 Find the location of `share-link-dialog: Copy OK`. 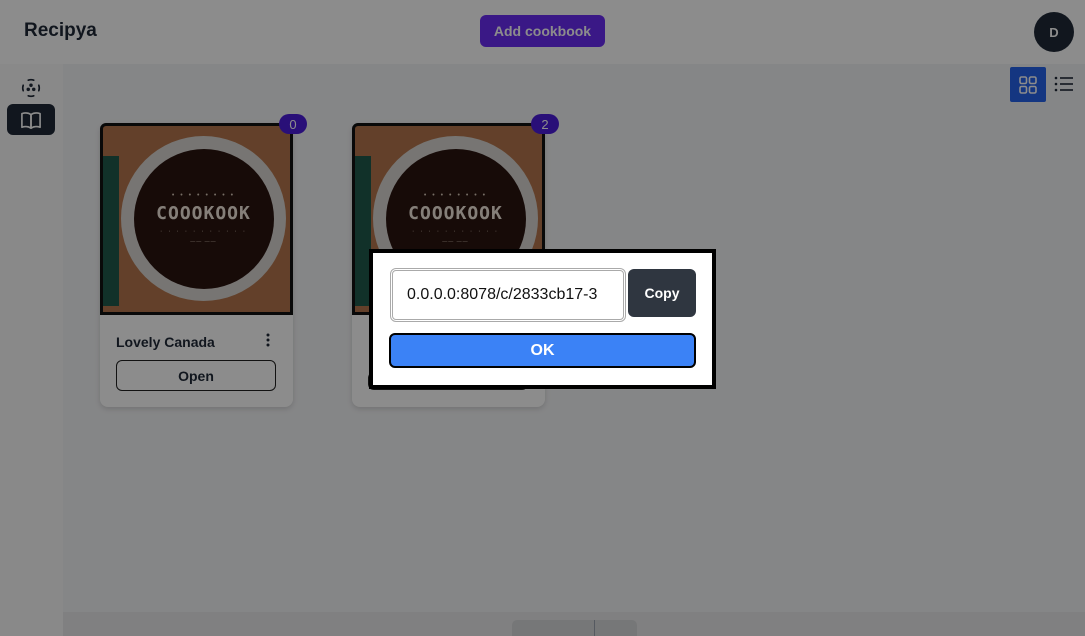

share-link-dialog: Copy OK is located at coordinates (542, 319).